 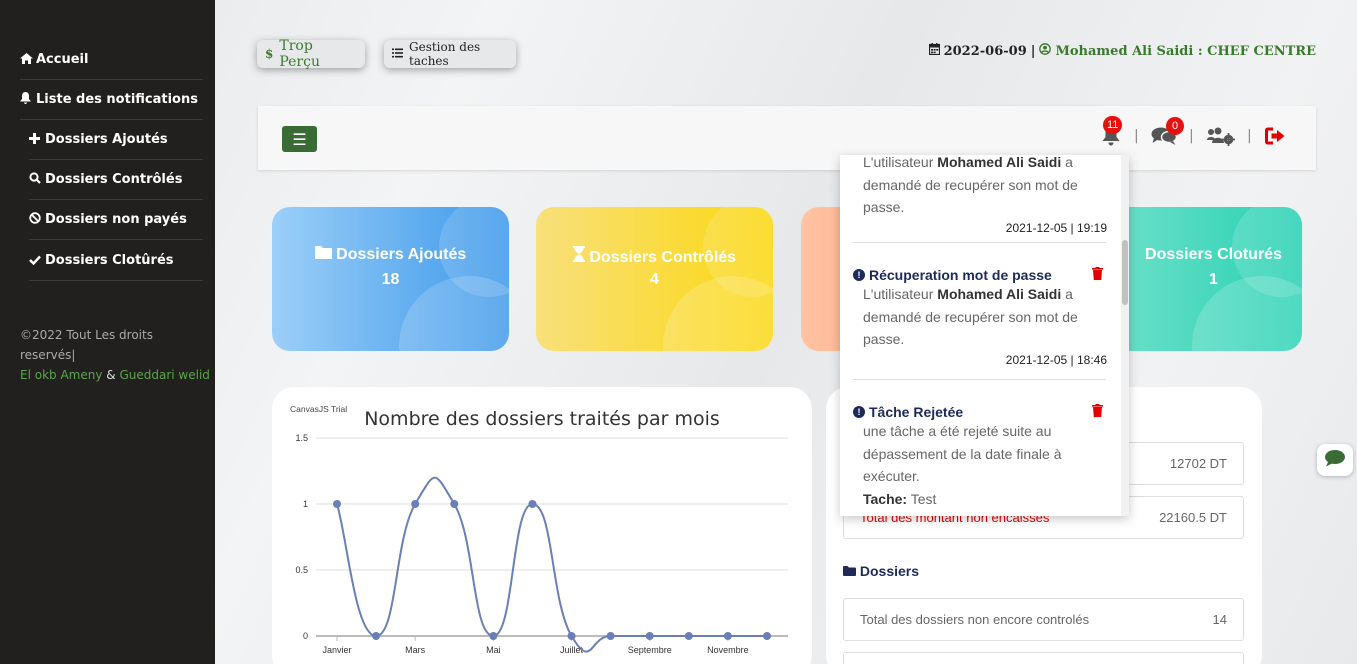 I want to click on sign-out-icon, so click(x=1276, y=138).